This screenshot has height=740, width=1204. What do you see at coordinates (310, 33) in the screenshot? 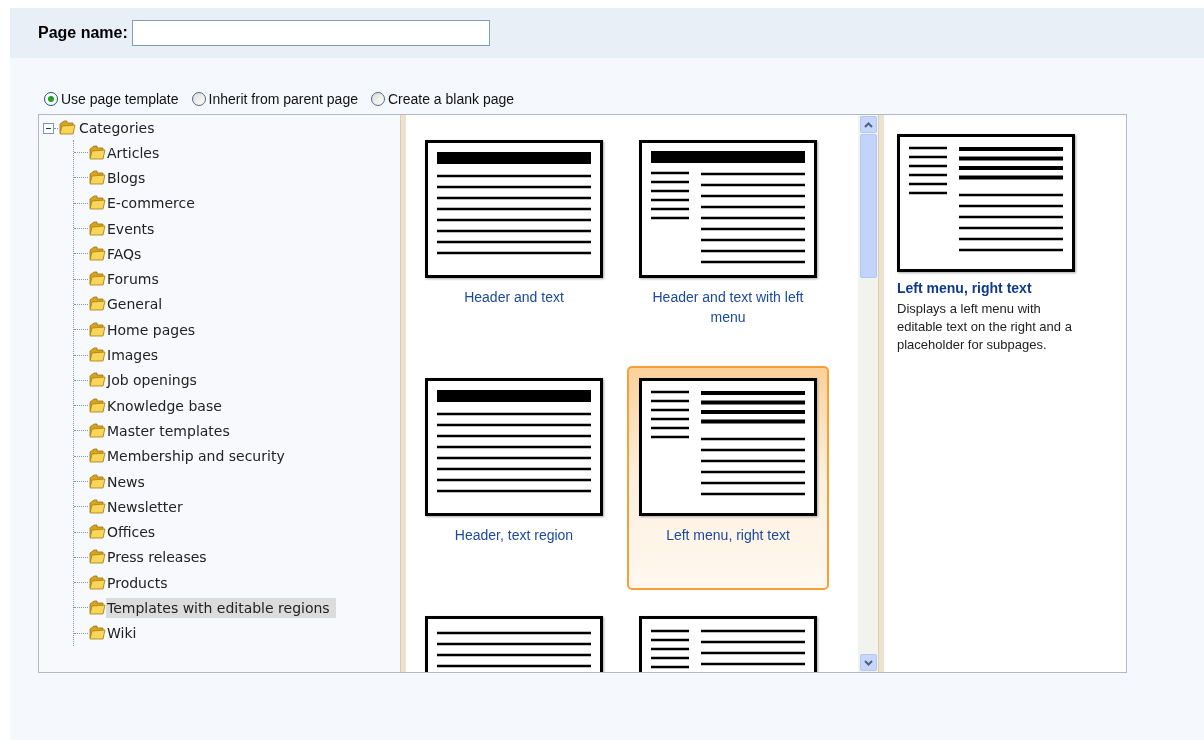
I see `page-name-field` at bounding box center [310, 33].